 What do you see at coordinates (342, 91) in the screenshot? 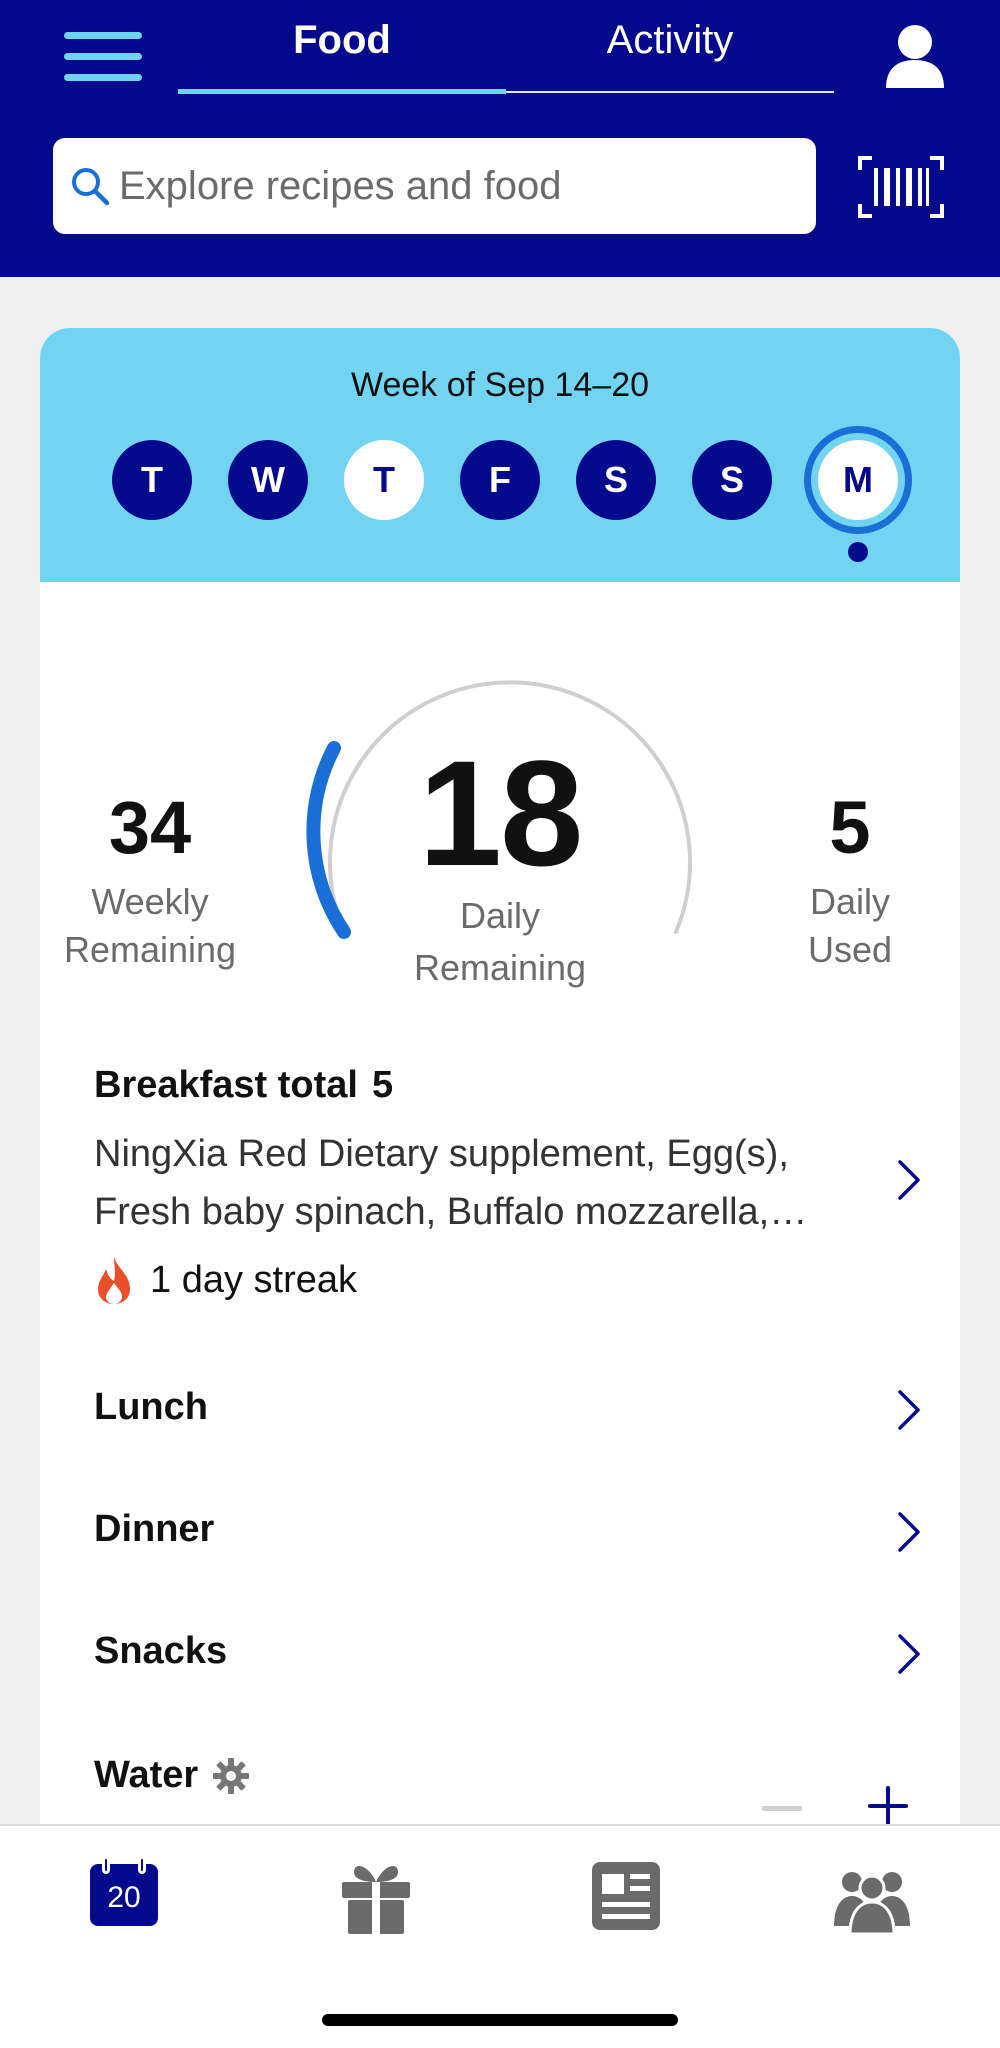
I see `tab-active-indicator` at bounding box center [342, 91].